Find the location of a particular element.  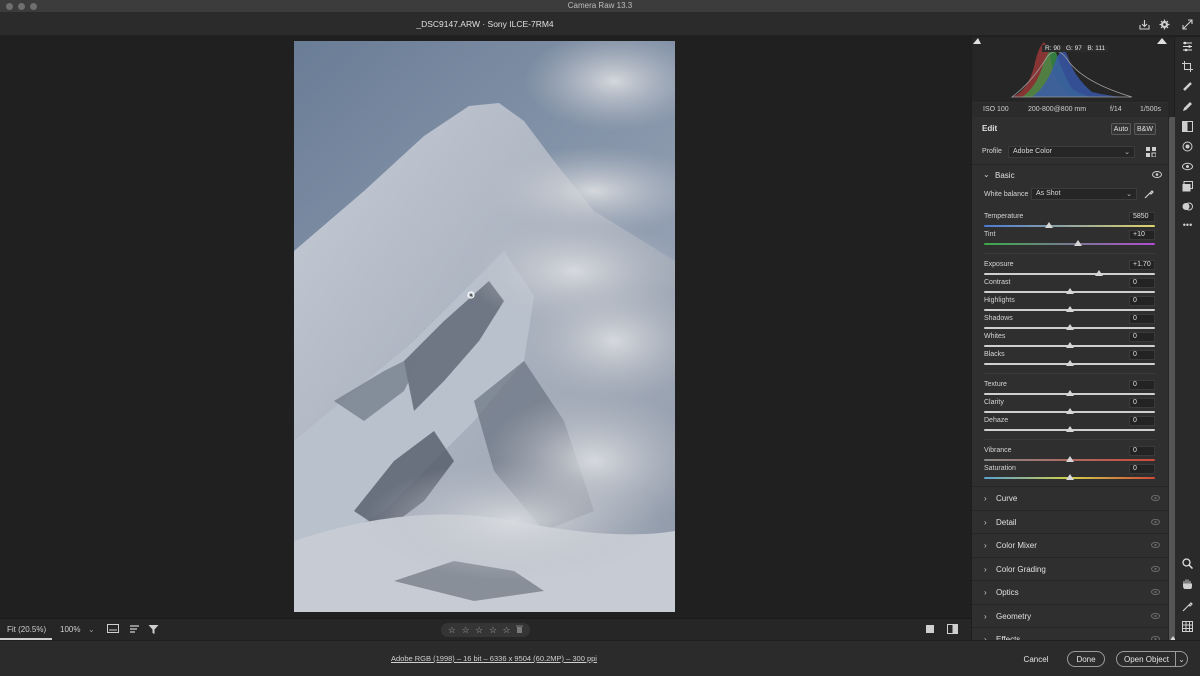

saturation-slider-thumb is located at coordinates (1069, 477).